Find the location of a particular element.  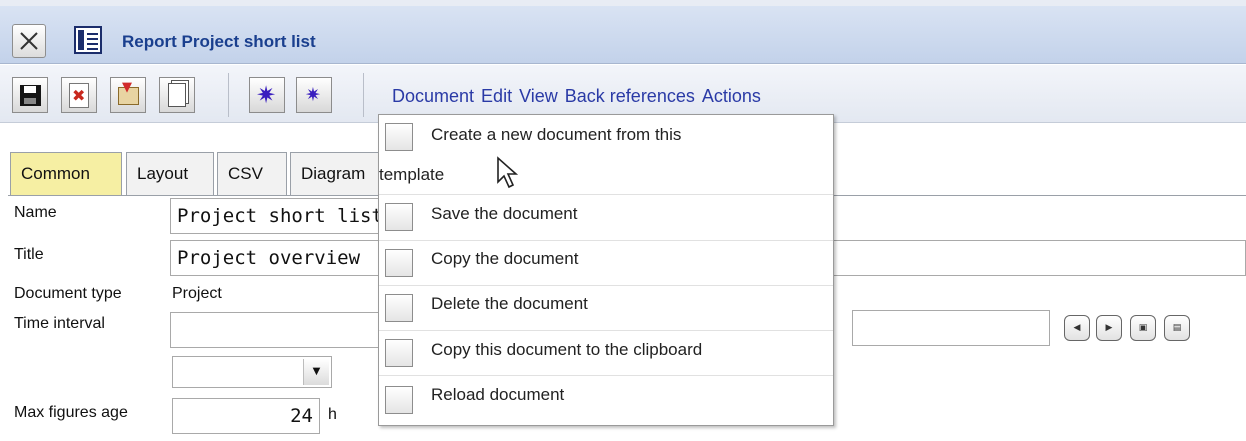

title-label: Title is located at coordinates (29, 254).